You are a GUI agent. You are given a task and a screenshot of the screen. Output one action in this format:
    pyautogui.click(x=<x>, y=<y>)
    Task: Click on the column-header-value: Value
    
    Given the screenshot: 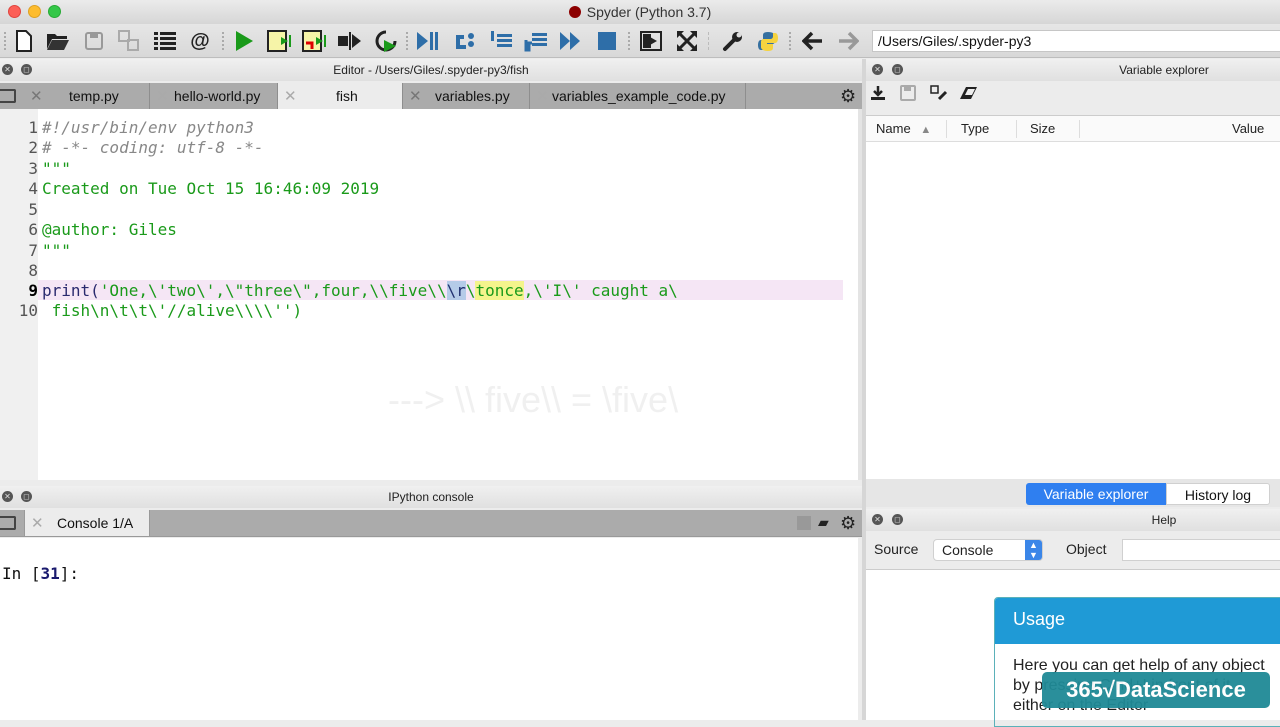 What is the action you would take?
    pyautogui.click(x=1248, y=128)
    